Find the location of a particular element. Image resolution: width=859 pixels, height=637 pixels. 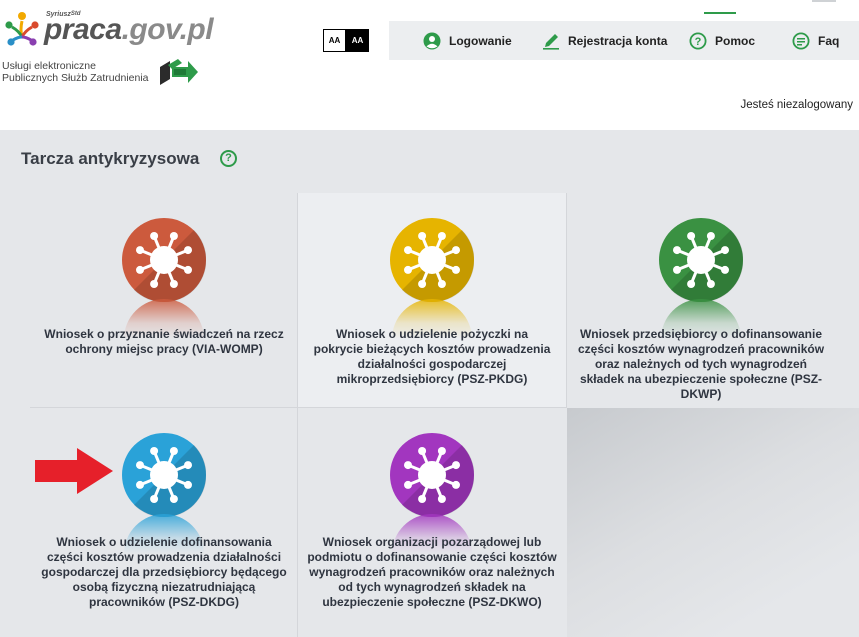

high-contrast-button: AA is located at coordinates (357, 40).